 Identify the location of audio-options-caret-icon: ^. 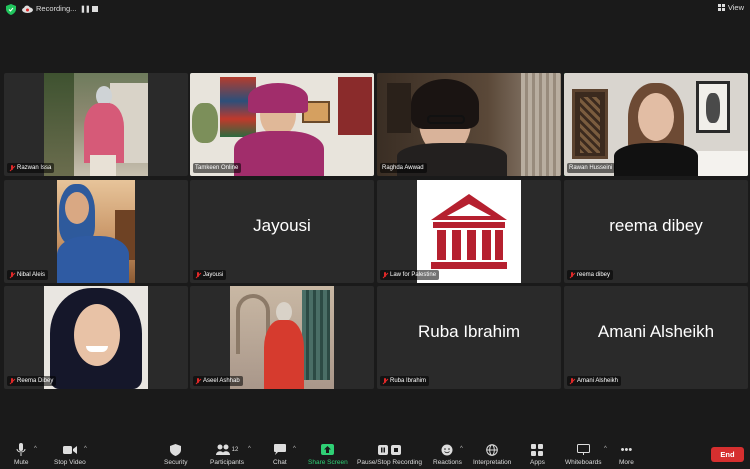
(35, 449).